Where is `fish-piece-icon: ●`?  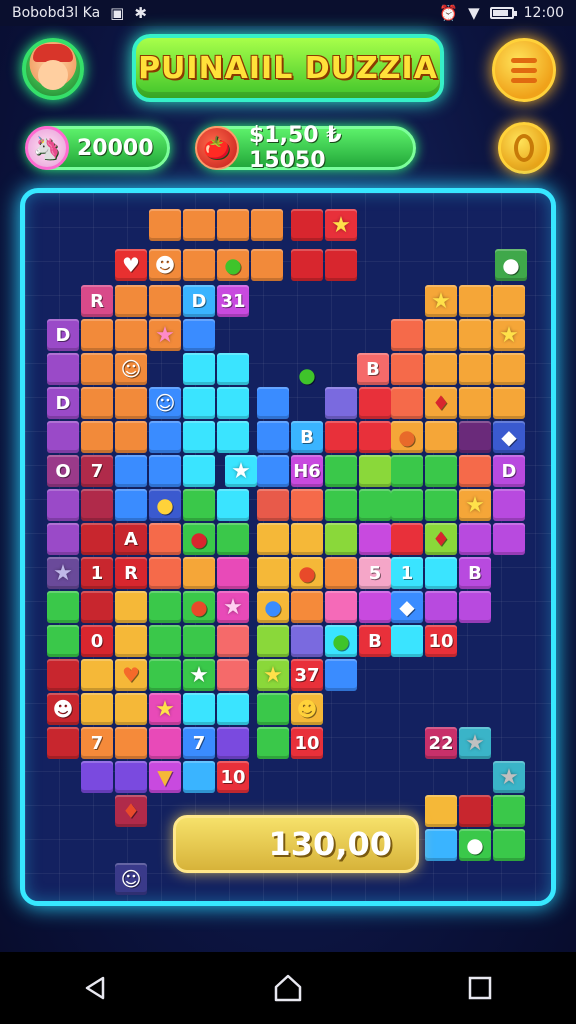 fish-piece-icon: ● is located at coordinates (407, 437).